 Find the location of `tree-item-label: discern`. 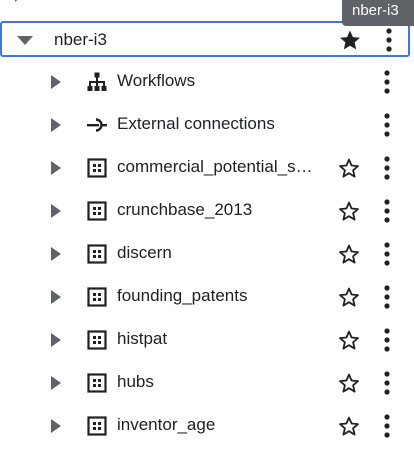

tree-item-label: discern is located at coordinates (144, 252).